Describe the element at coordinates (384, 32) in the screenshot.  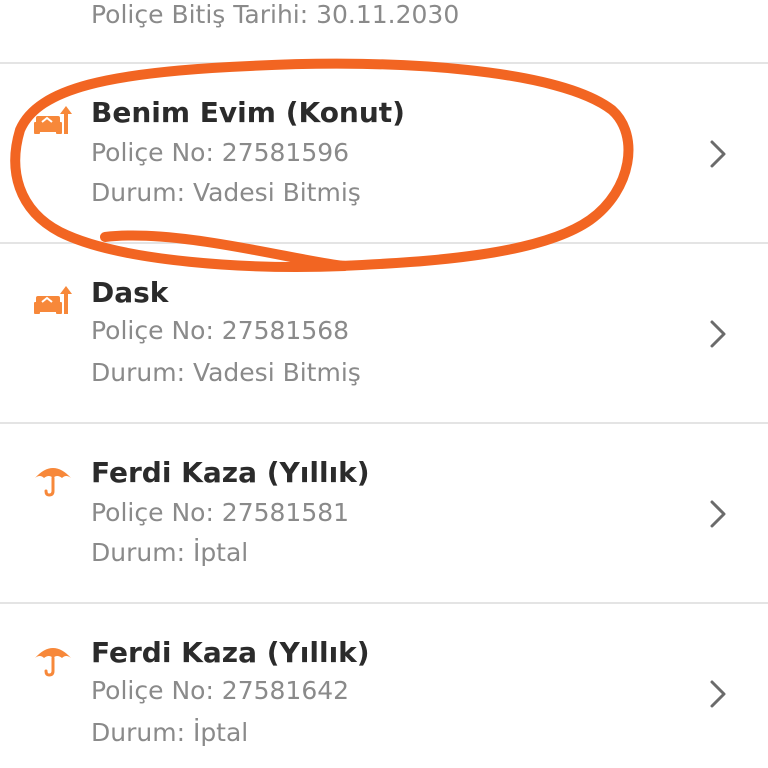
I see `policy-list-item-partial: Poliçe Bitiş Tarihi: 30.11.2030` at that location.